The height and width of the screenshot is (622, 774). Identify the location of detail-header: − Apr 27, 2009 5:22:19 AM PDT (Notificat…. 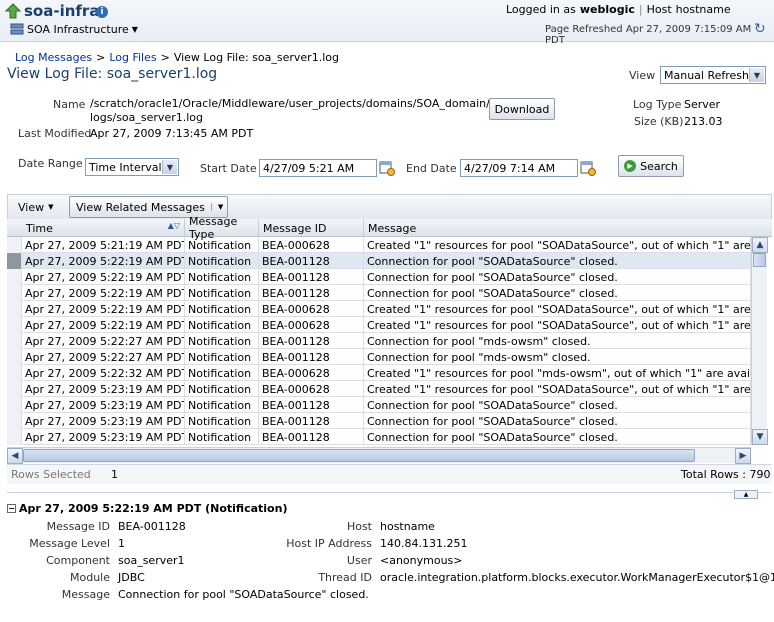
(147, 508).